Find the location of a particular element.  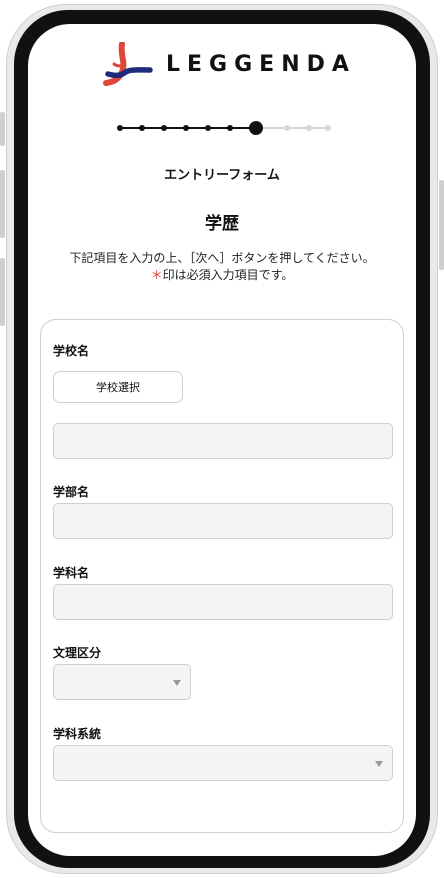

logo-mark-icon is located at coordinates (128, 64).